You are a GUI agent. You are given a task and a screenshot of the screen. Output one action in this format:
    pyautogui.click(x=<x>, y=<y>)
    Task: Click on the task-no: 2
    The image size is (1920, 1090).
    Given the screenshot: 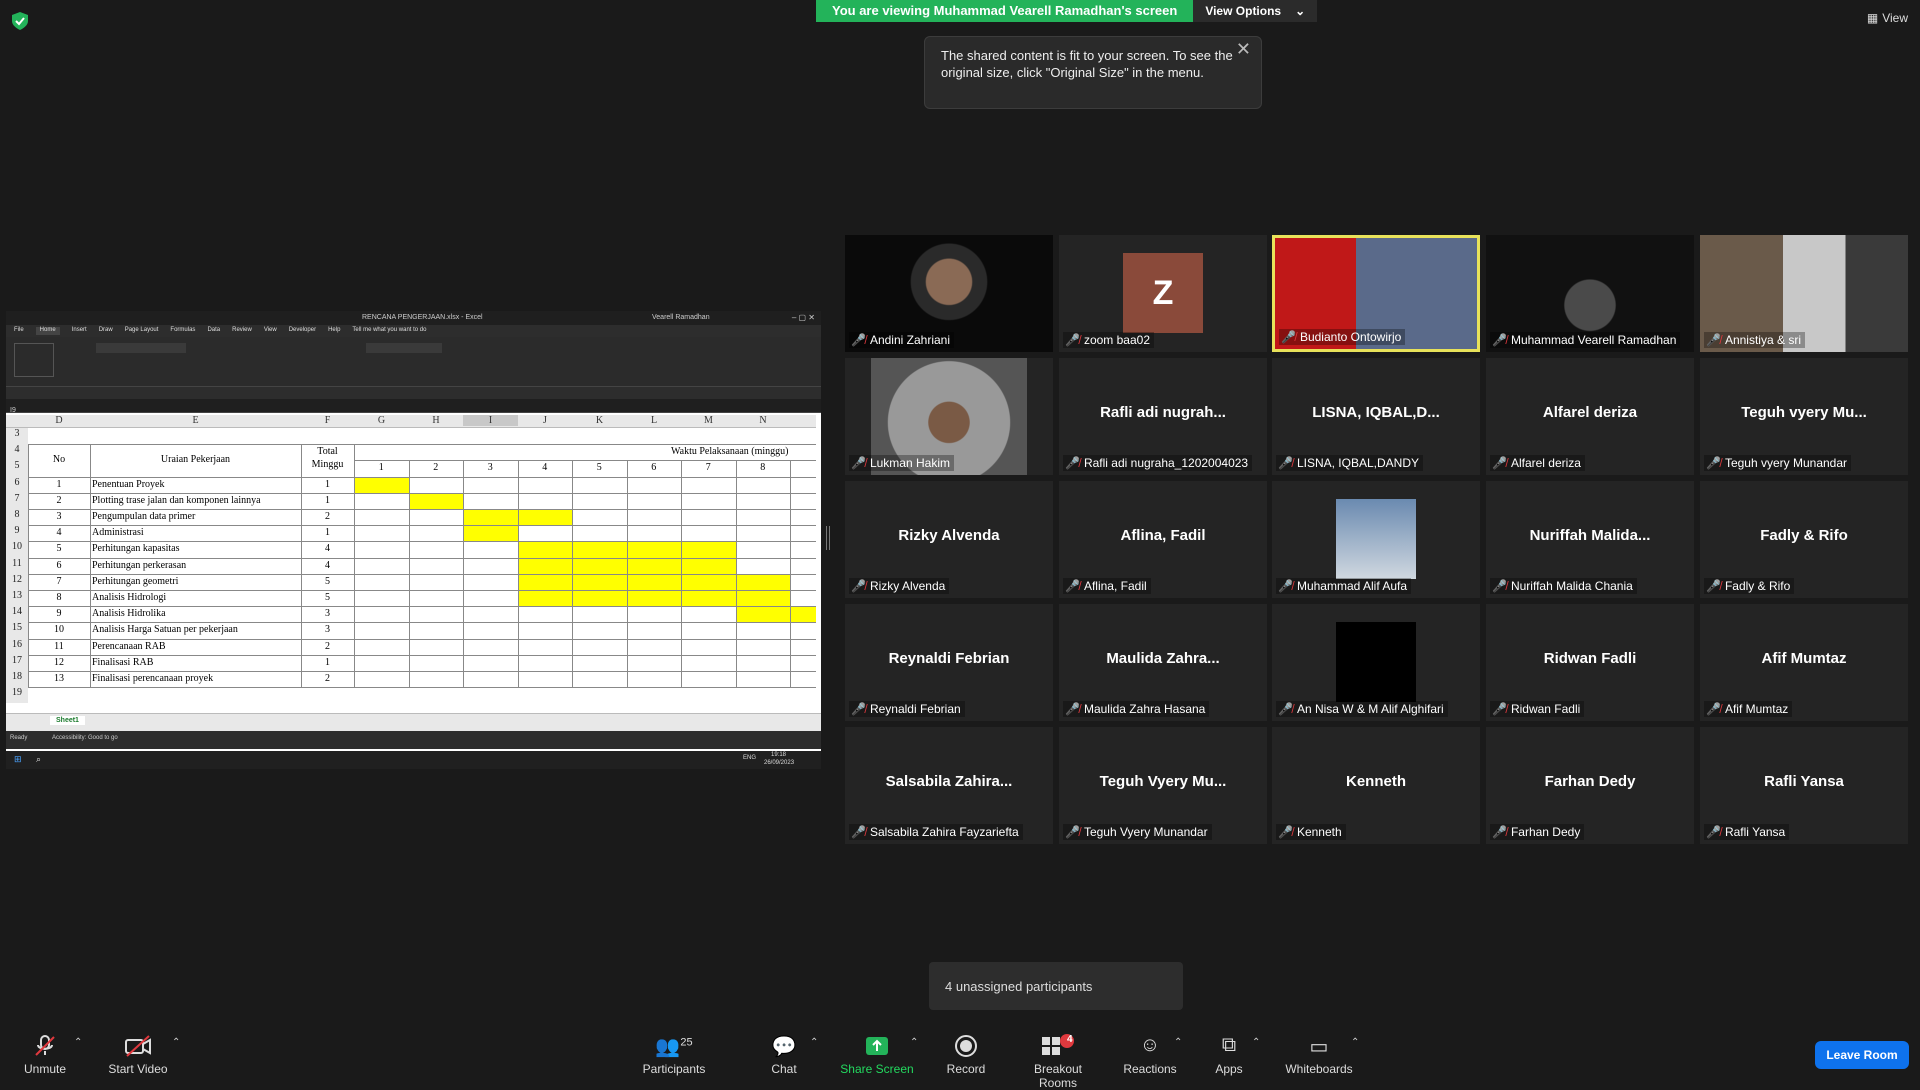 What is the action you would take?
    pyautogui.click(x=59, y=500)
    